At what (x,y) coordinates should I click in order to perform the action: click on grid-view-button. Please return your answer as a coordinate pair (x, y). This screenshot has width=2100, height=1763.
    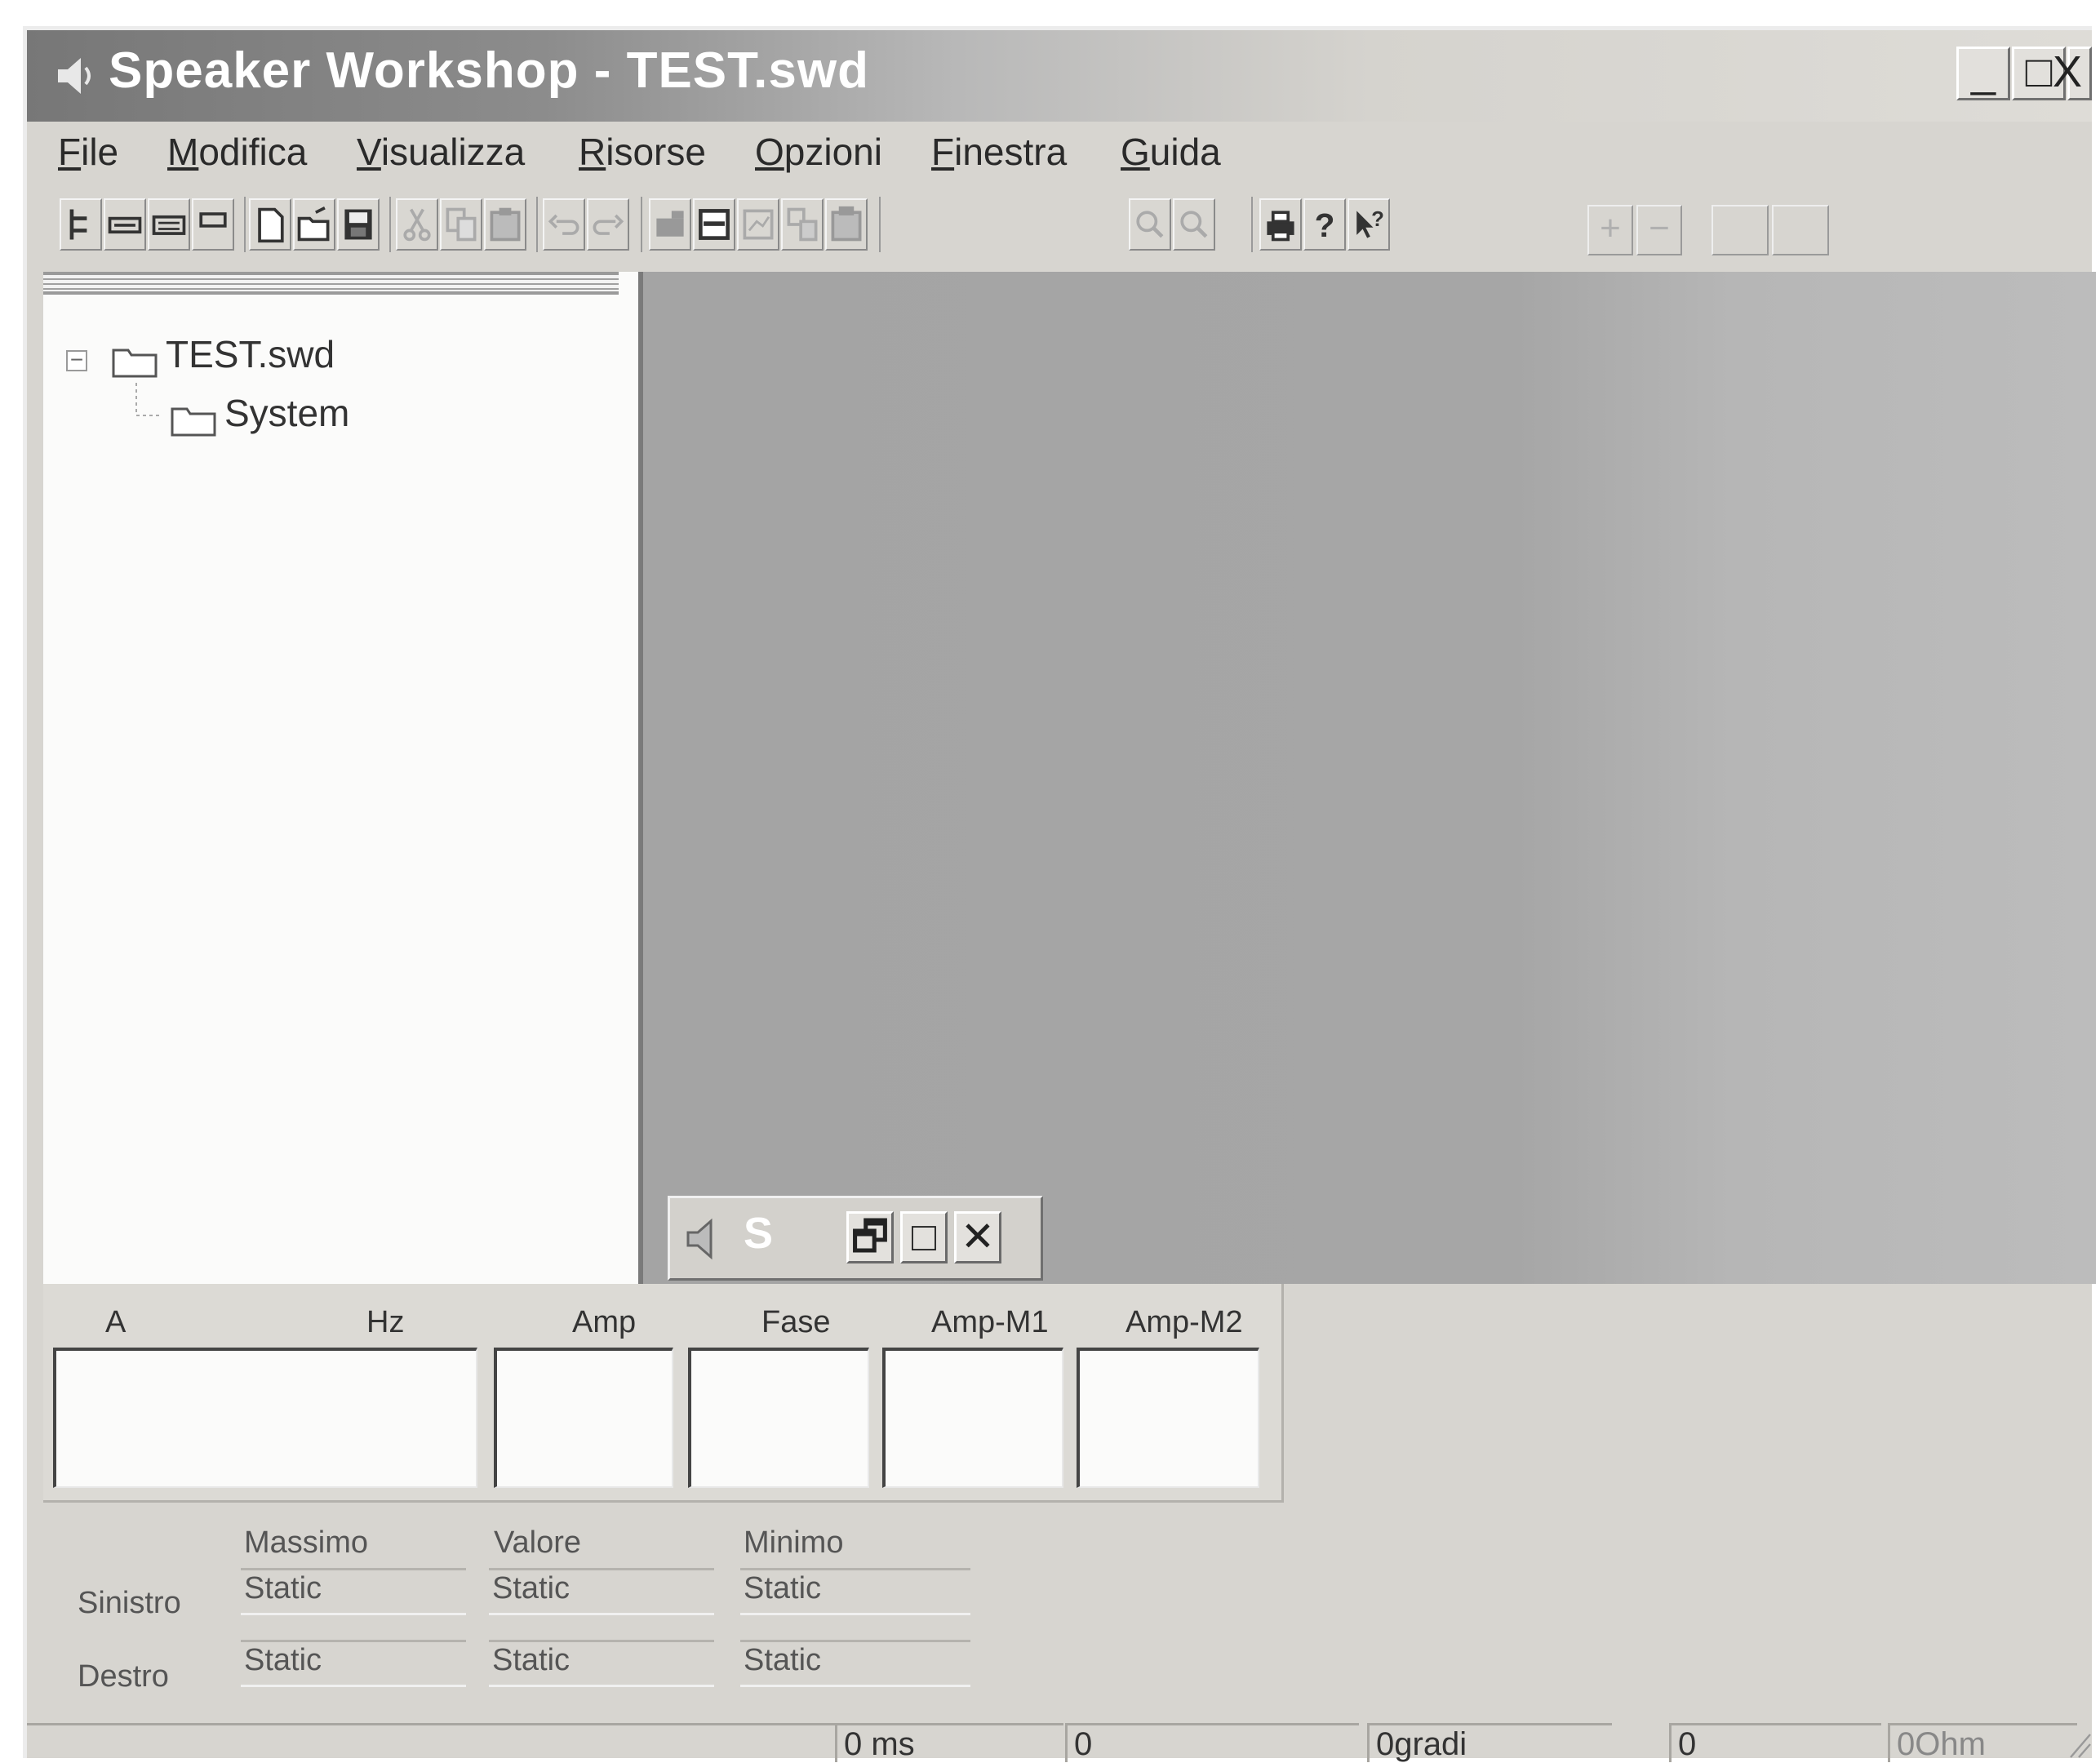
    Looking at the image, I should click on (169, 224).